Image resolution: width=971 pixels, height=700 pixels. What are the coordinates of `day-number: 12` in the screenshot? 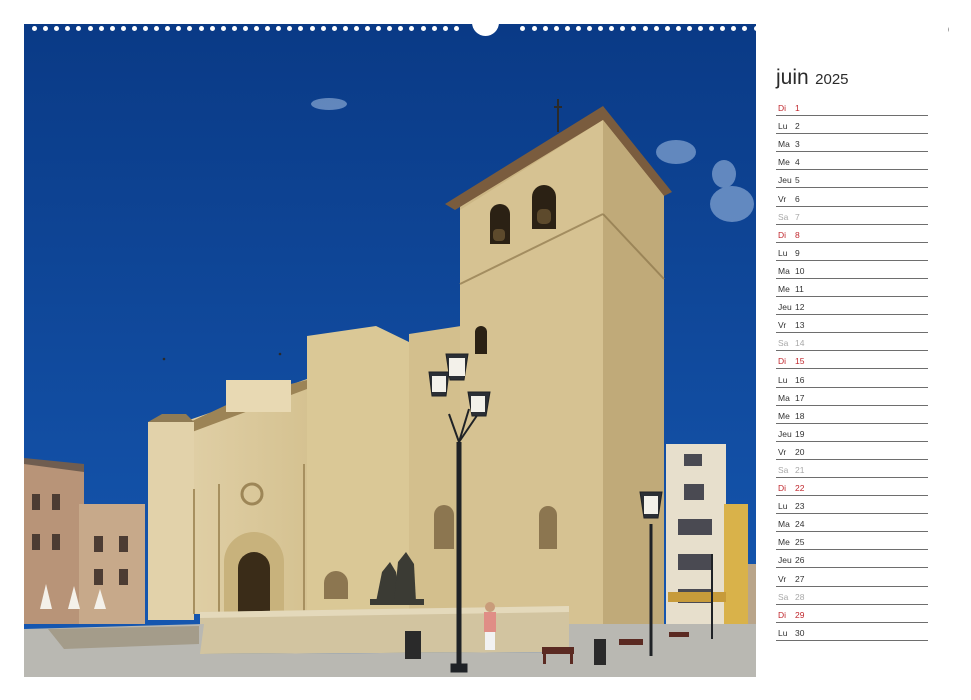 It's located at (800, 307).